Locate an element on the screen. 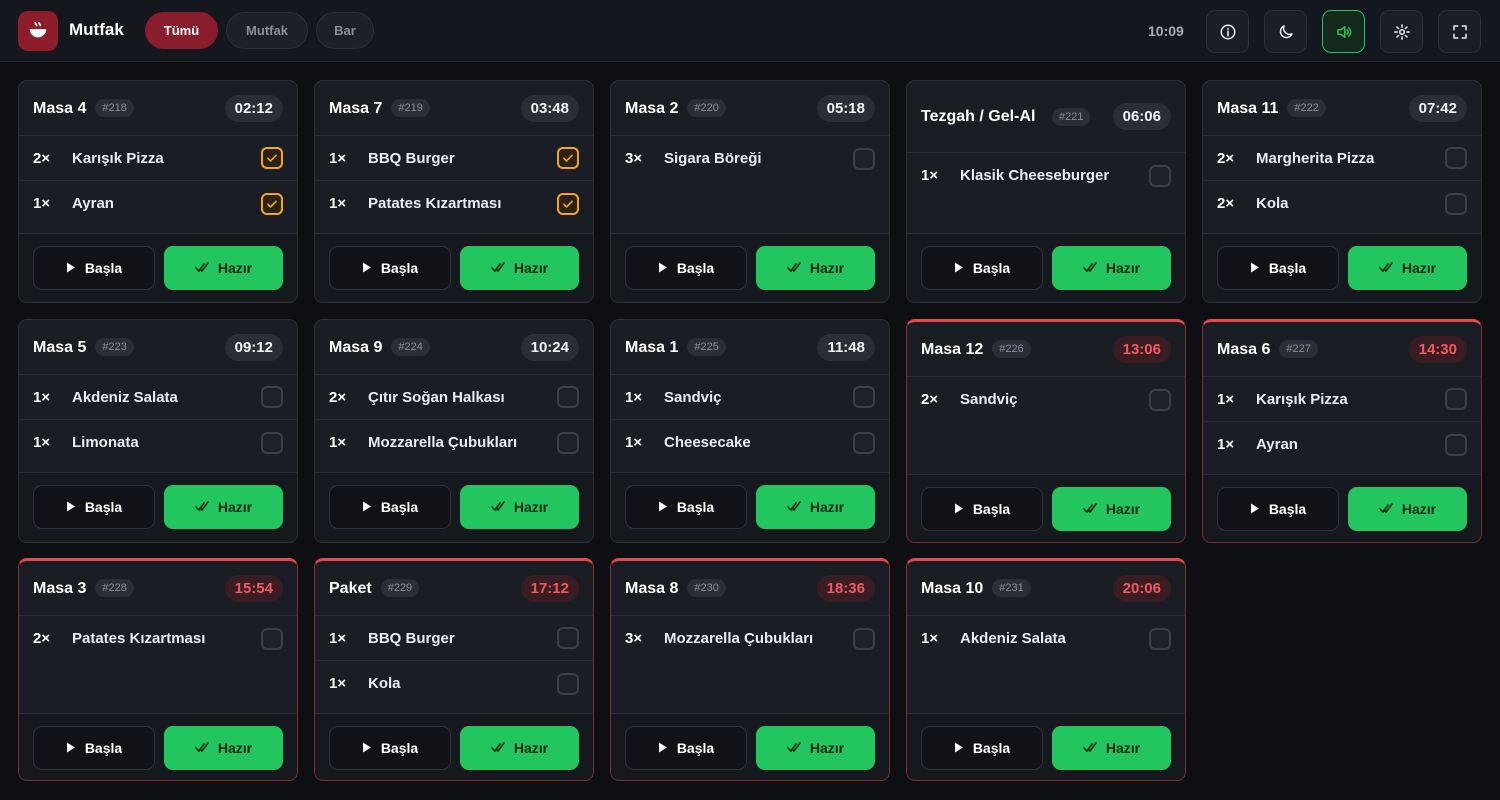 Image resolution: width=1500 pixels, height=800 pixels. order-item: 2× Kola is located at coordinates (1342, 203).